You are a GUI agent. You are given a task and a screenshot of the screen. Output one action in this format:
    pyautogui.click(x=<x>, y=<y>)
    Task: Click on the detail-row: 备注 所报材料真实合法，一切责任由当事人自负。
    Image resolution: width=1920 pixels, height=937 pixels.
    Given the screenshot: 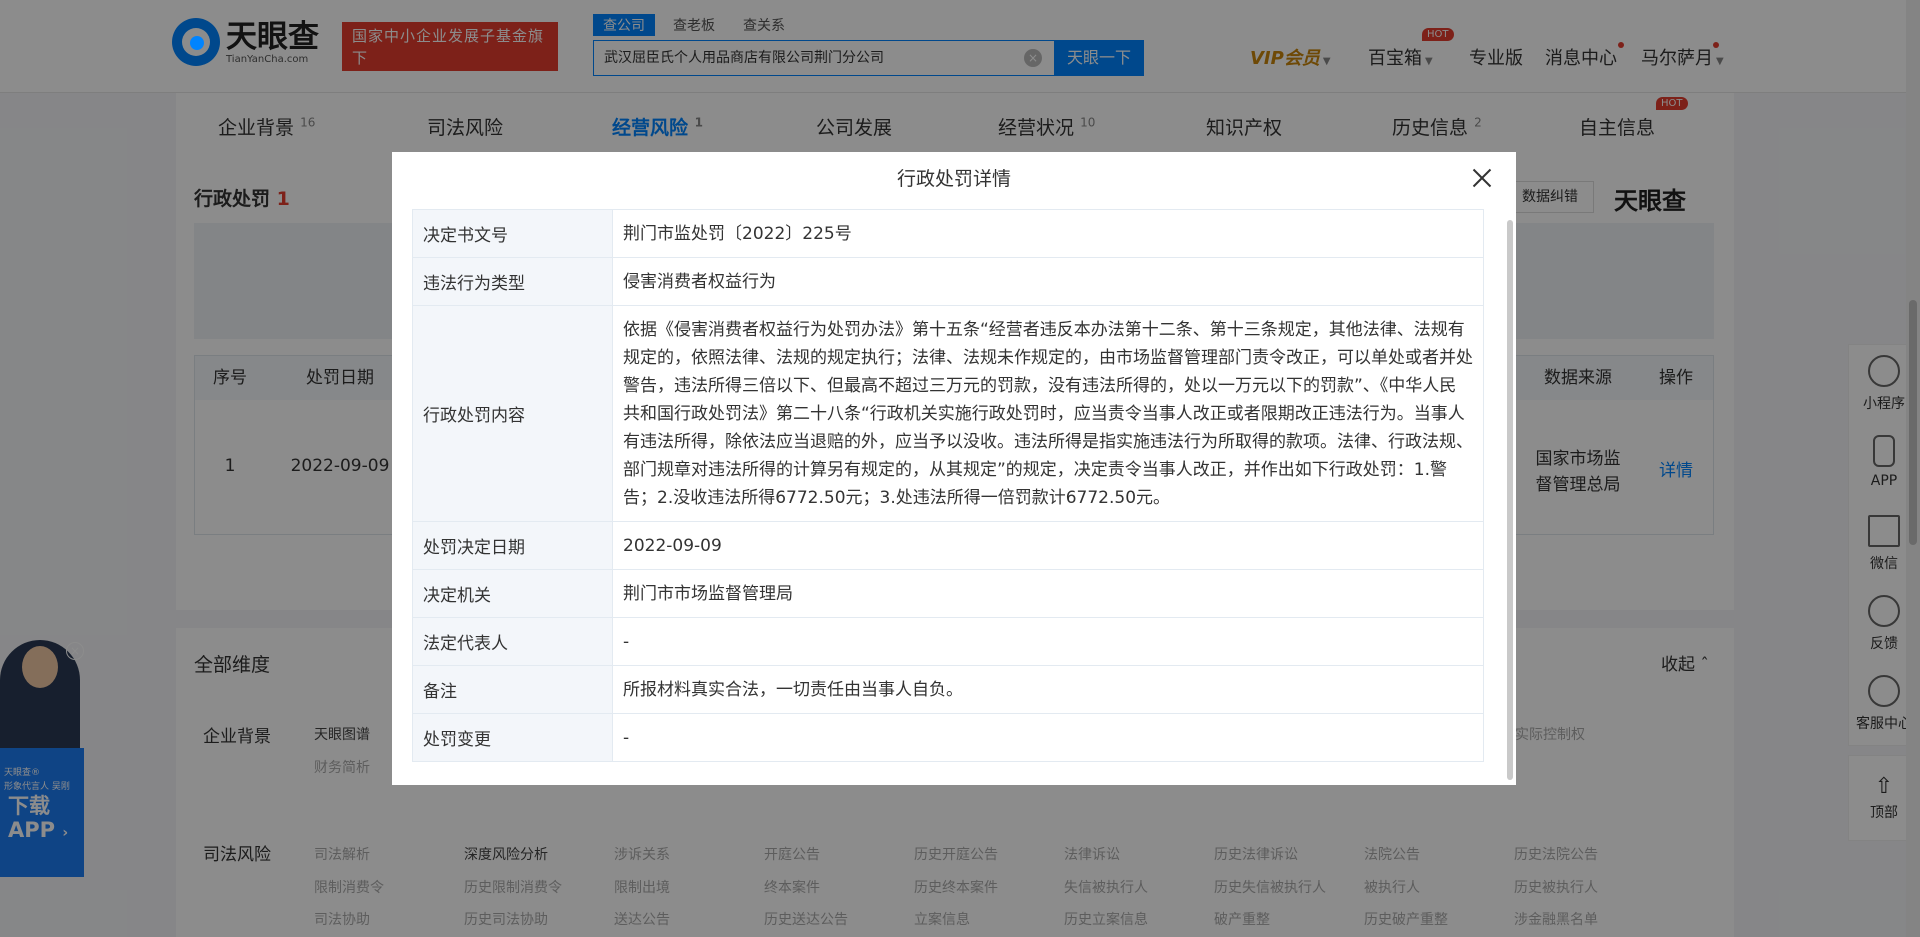 What is the action you would take?
    pyautogui.click(x=948, y=690)
    